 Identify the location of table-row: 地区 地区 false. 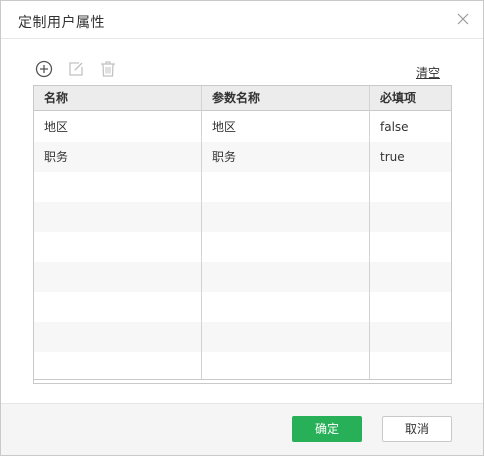
(242, 127).